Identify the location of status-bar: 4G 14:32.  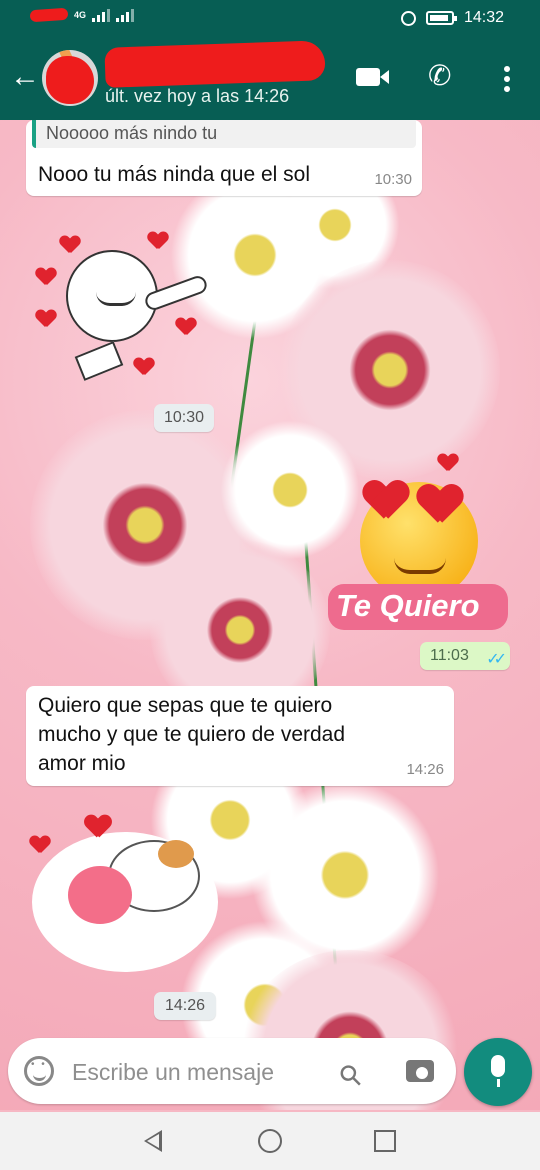
(270, 18).